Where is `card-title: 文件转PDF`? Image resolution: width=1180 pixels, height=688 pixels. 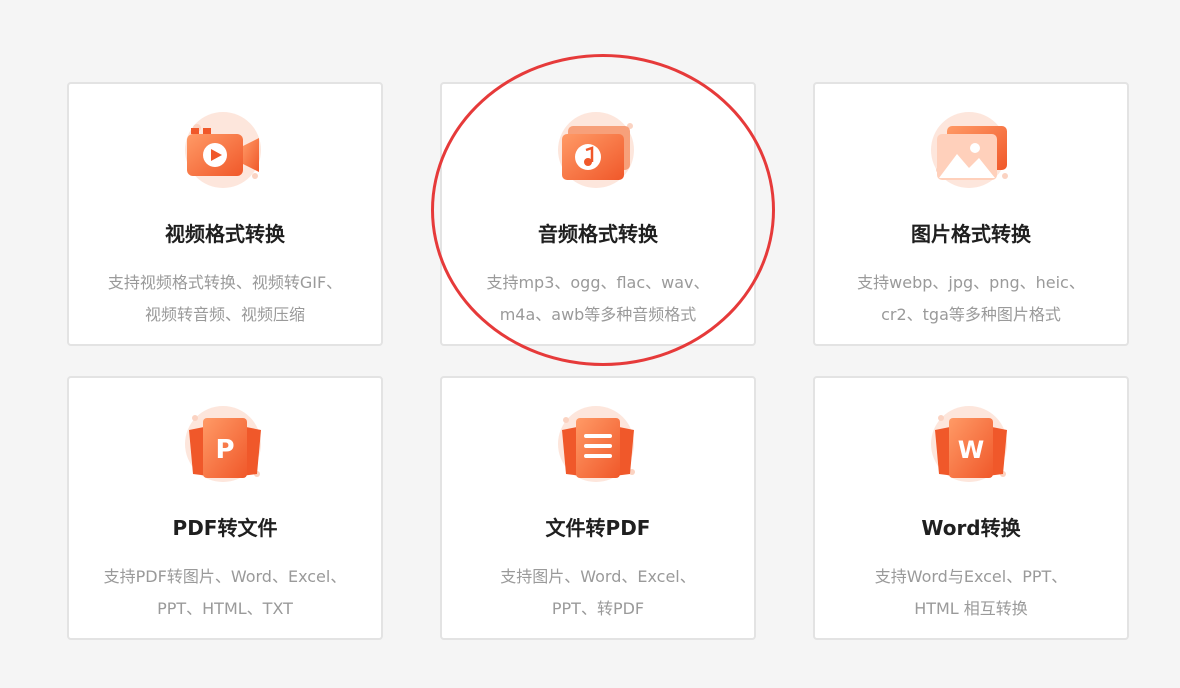
card-title: 文件转PDF is located at coordinates (598, 528).